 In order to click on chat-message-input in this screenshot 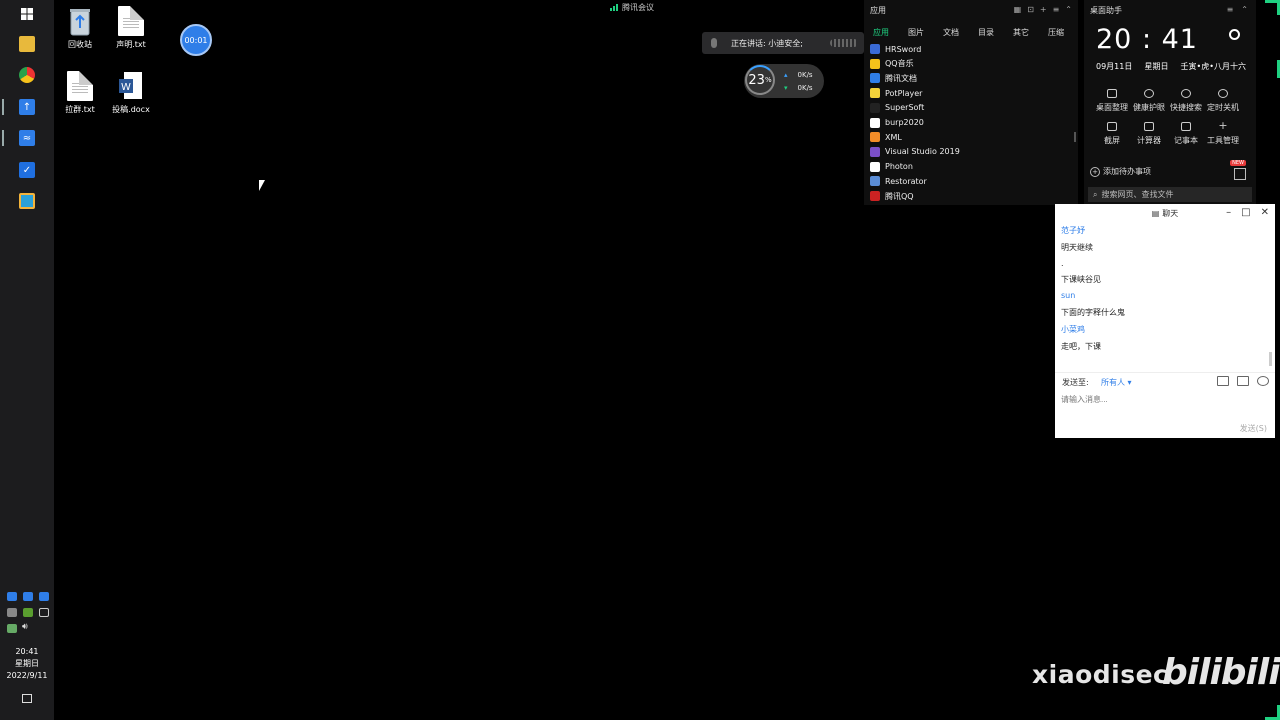, I will do `click(1161, 399)`.